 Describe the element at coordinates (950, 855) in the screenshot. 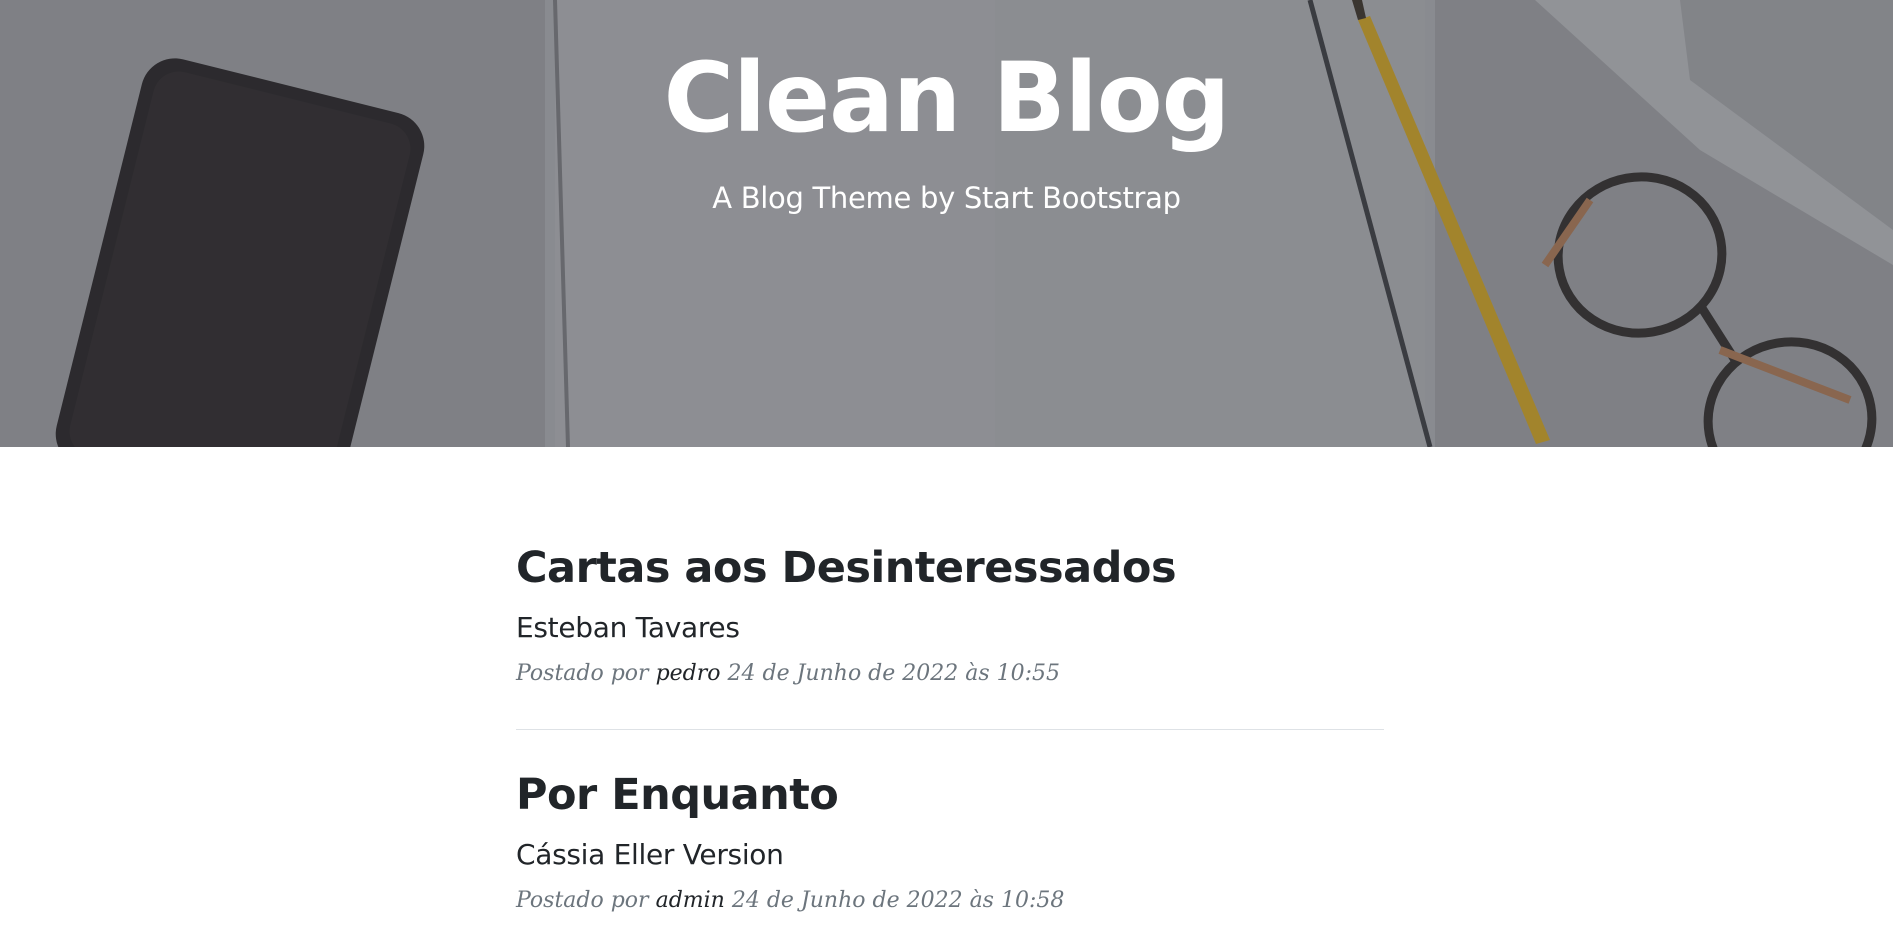

I see `post-subtitle-link: Cássia Eller Version` at that location.